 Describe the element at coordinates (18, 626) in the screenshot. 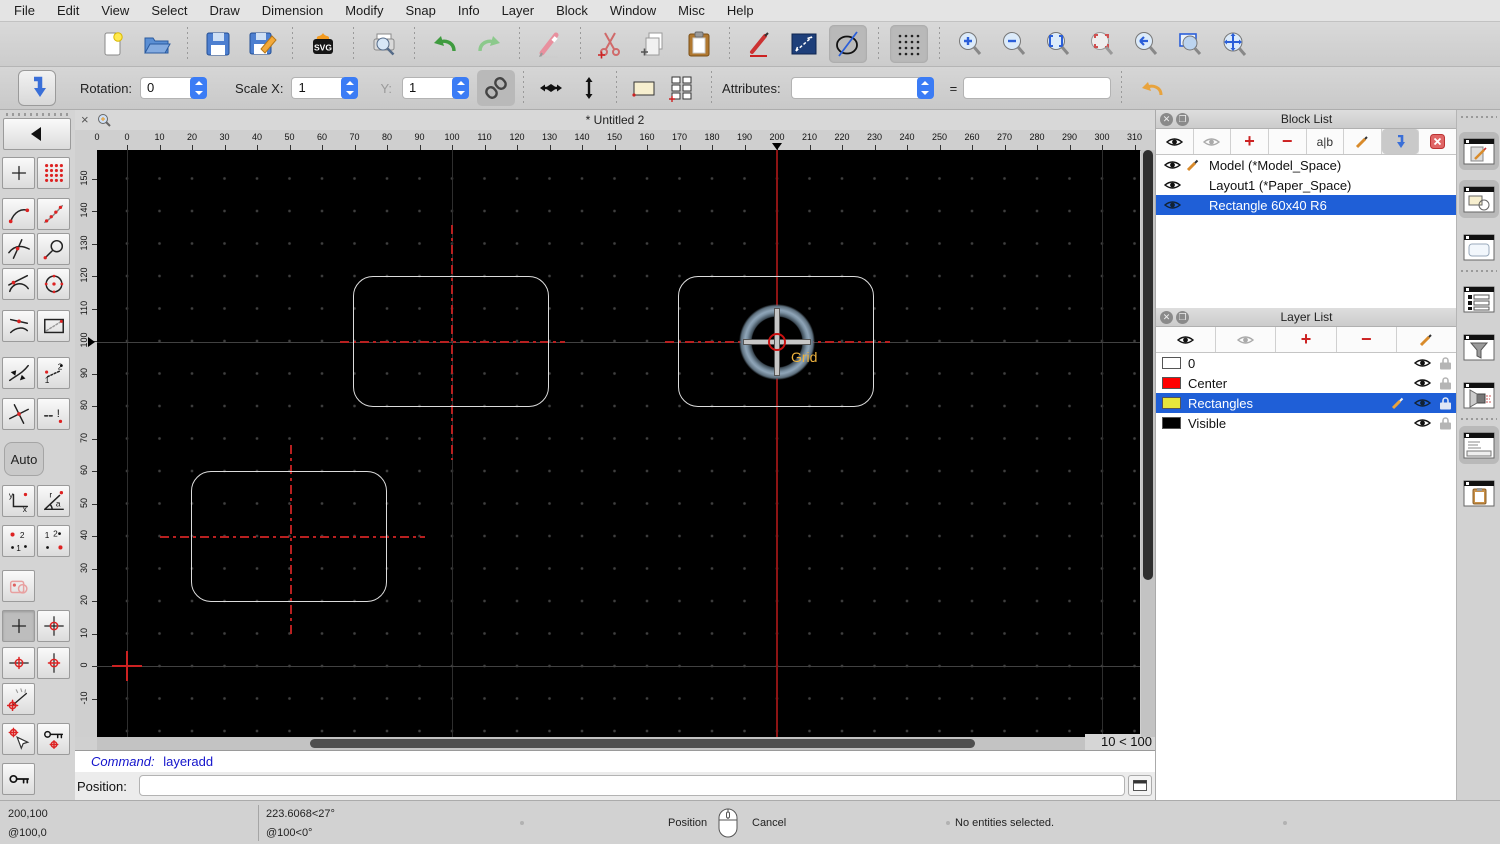

I see `restrict-nothing-button` at that location.